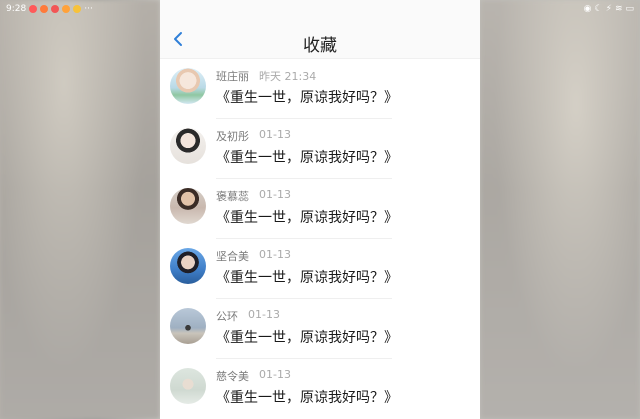 The width and height of the screenshot is (640, 419). What do you see at coordinates (16, 9) in the screenshot?
I see `status-time: 9:28` at bounding box center [16, 9].